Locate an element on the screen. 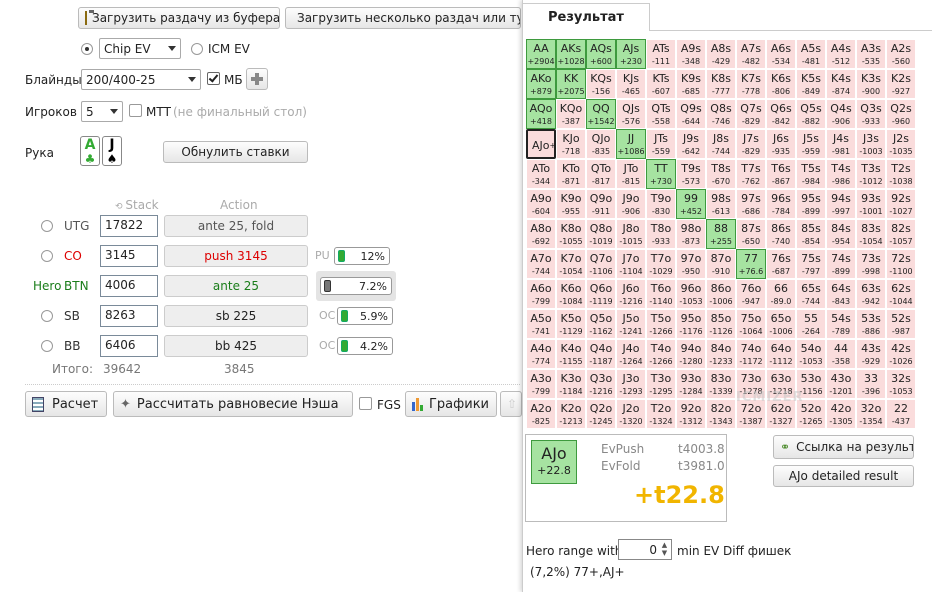 Image resolution: width=932 pixels, height=592 pixels. chip-ev-radio is located at coordinates (87, 49).